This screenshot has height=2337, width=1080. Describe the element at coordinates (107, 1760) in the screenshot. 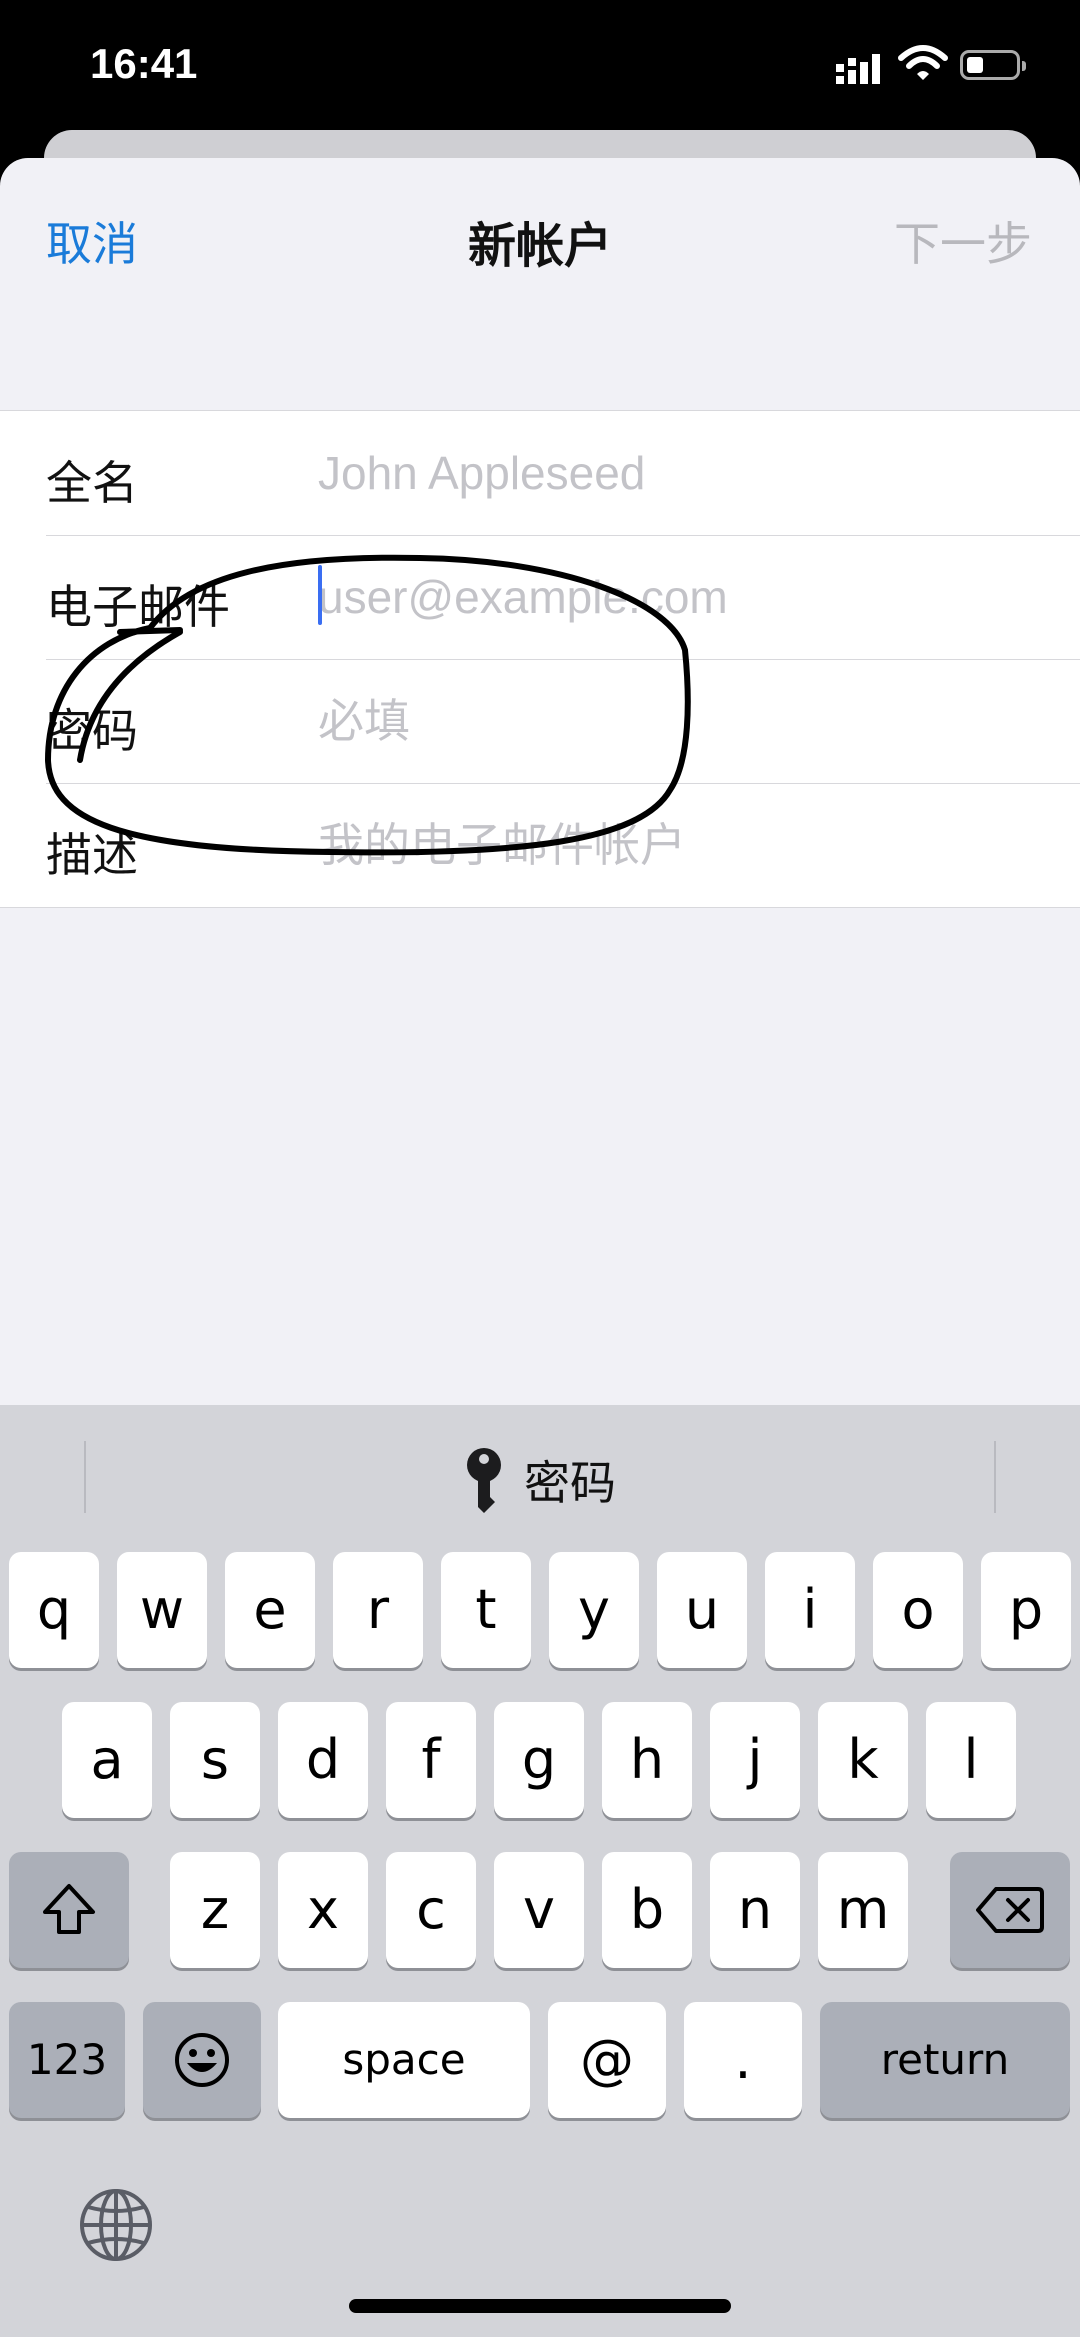

I see `key-letter: a` at that location.